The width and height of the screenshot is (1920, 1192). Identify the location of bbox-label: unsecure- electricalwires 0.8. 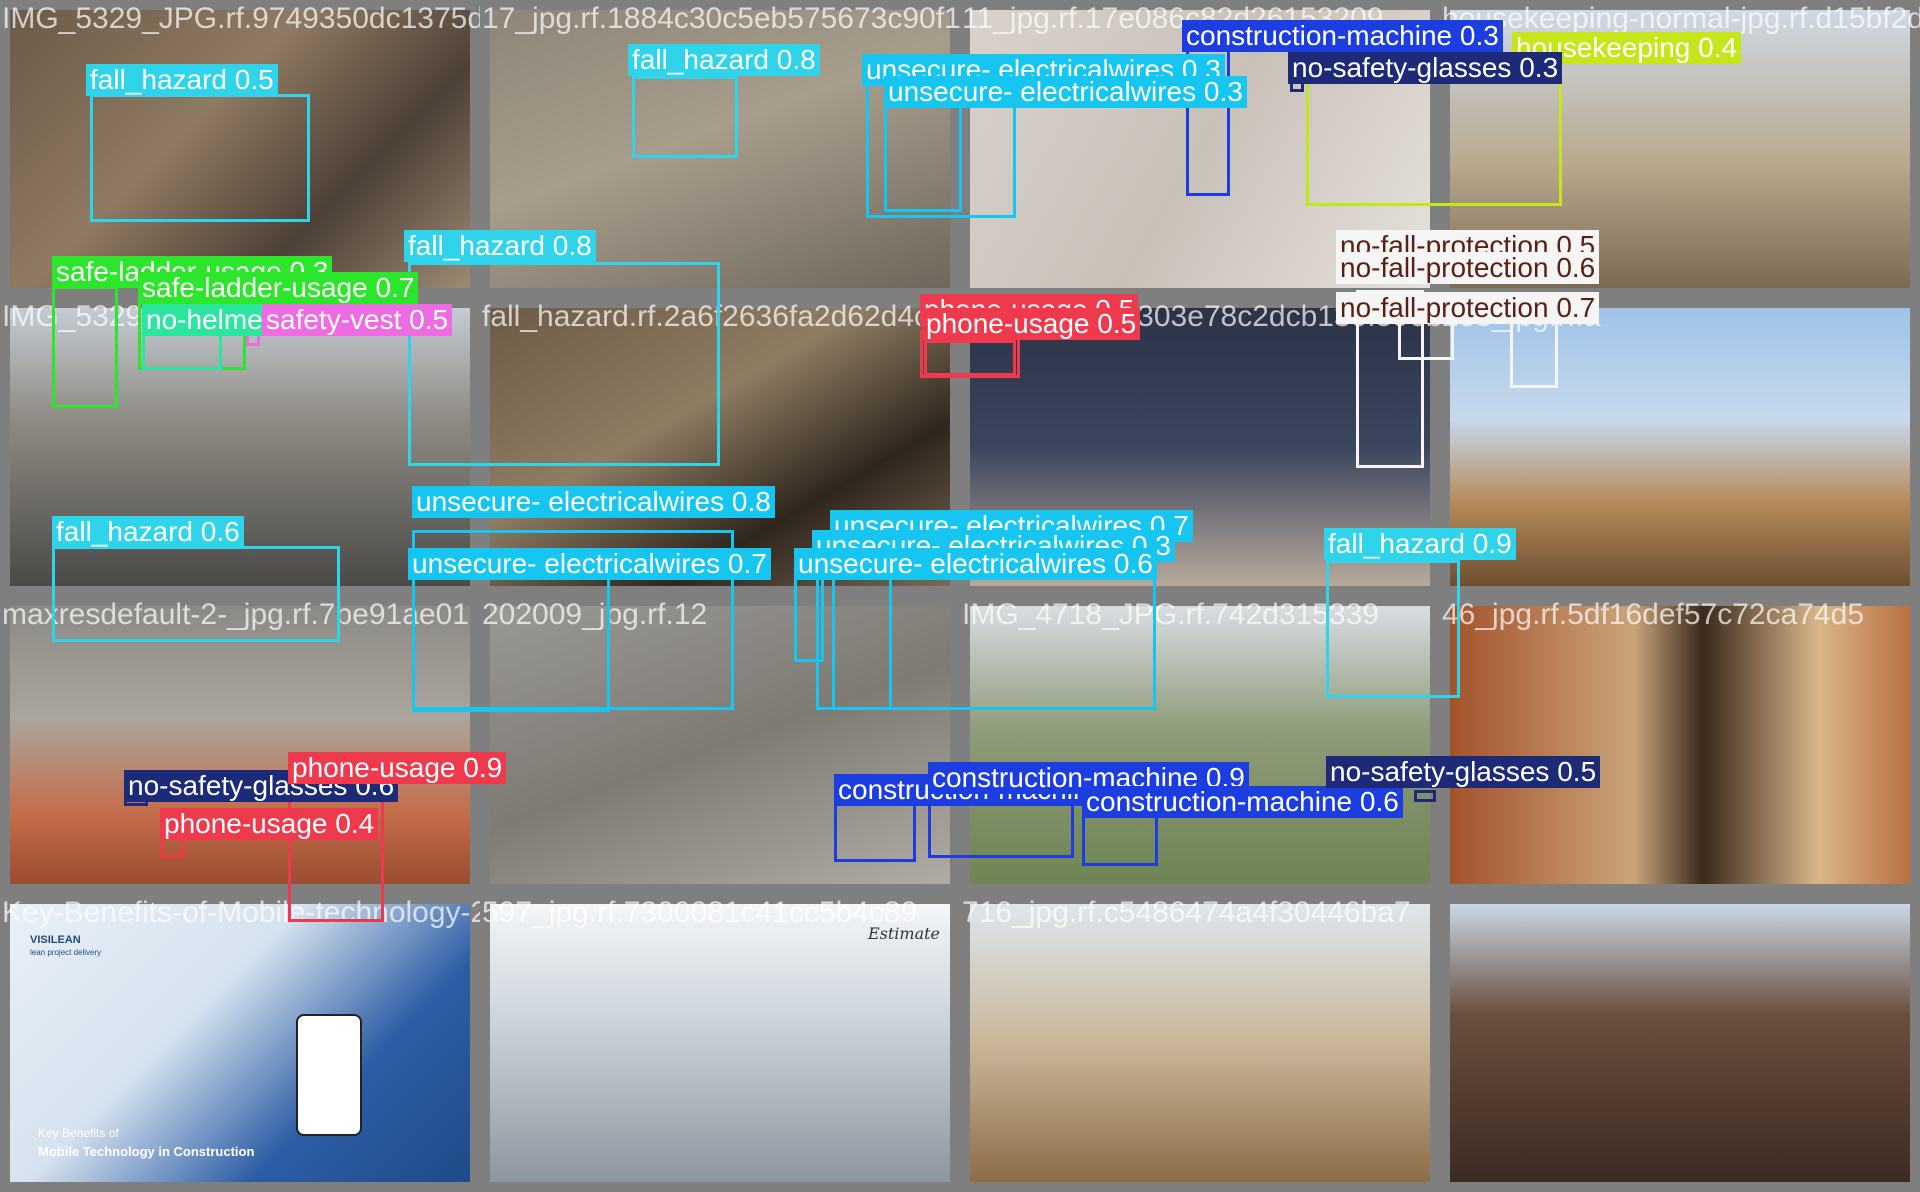
(593, 502).